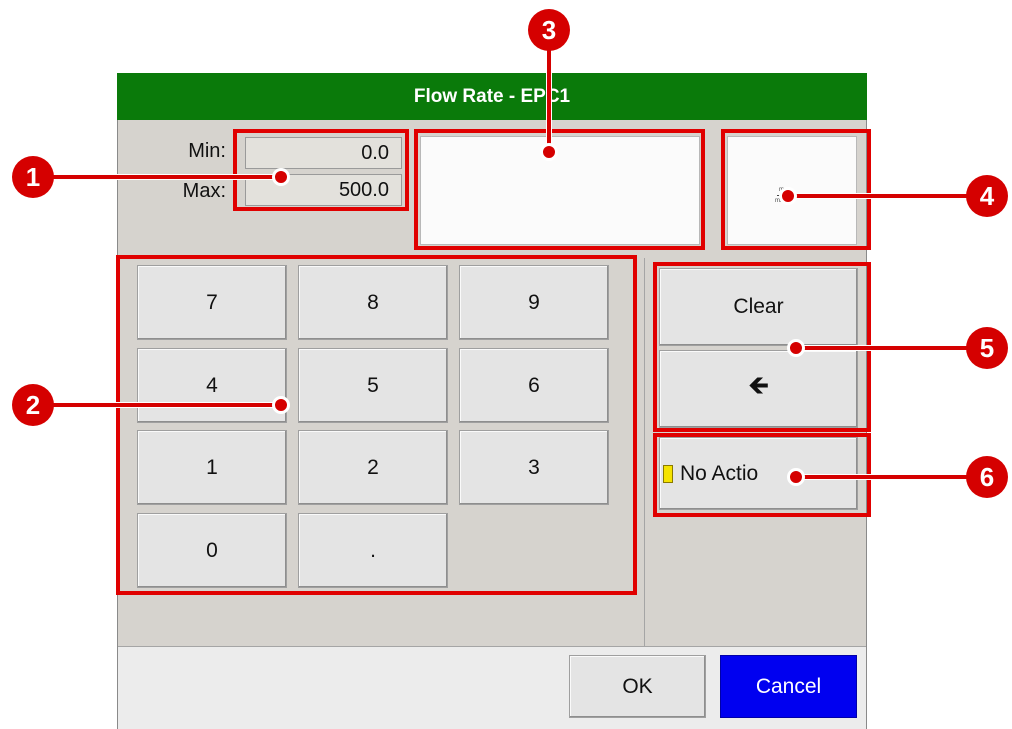 This screenshot has height=729, width=1012. I want to click on clear-button: Clear, so click(758, 307).